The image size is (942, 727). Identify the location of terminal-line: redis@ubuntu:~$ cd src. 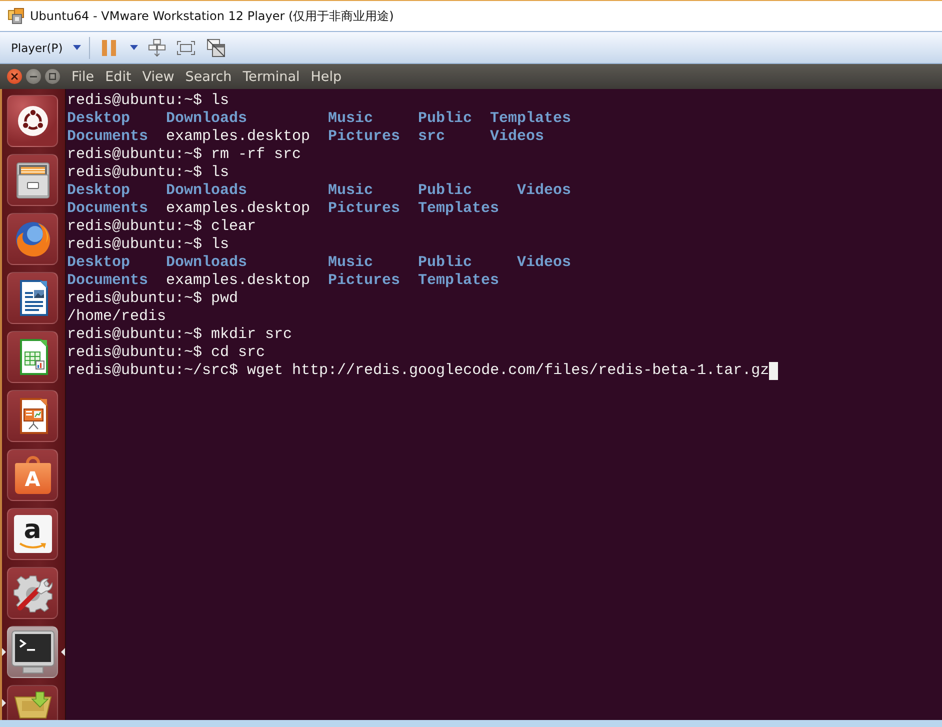
(166, 353).